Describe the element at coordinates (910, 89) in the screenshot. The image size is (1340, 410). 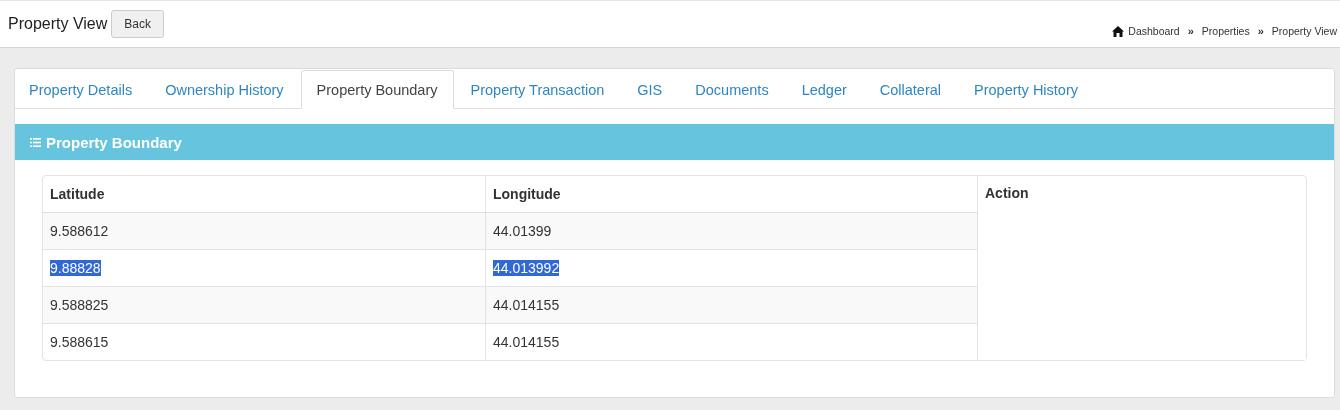
I see `tab: Collateral` at that location.